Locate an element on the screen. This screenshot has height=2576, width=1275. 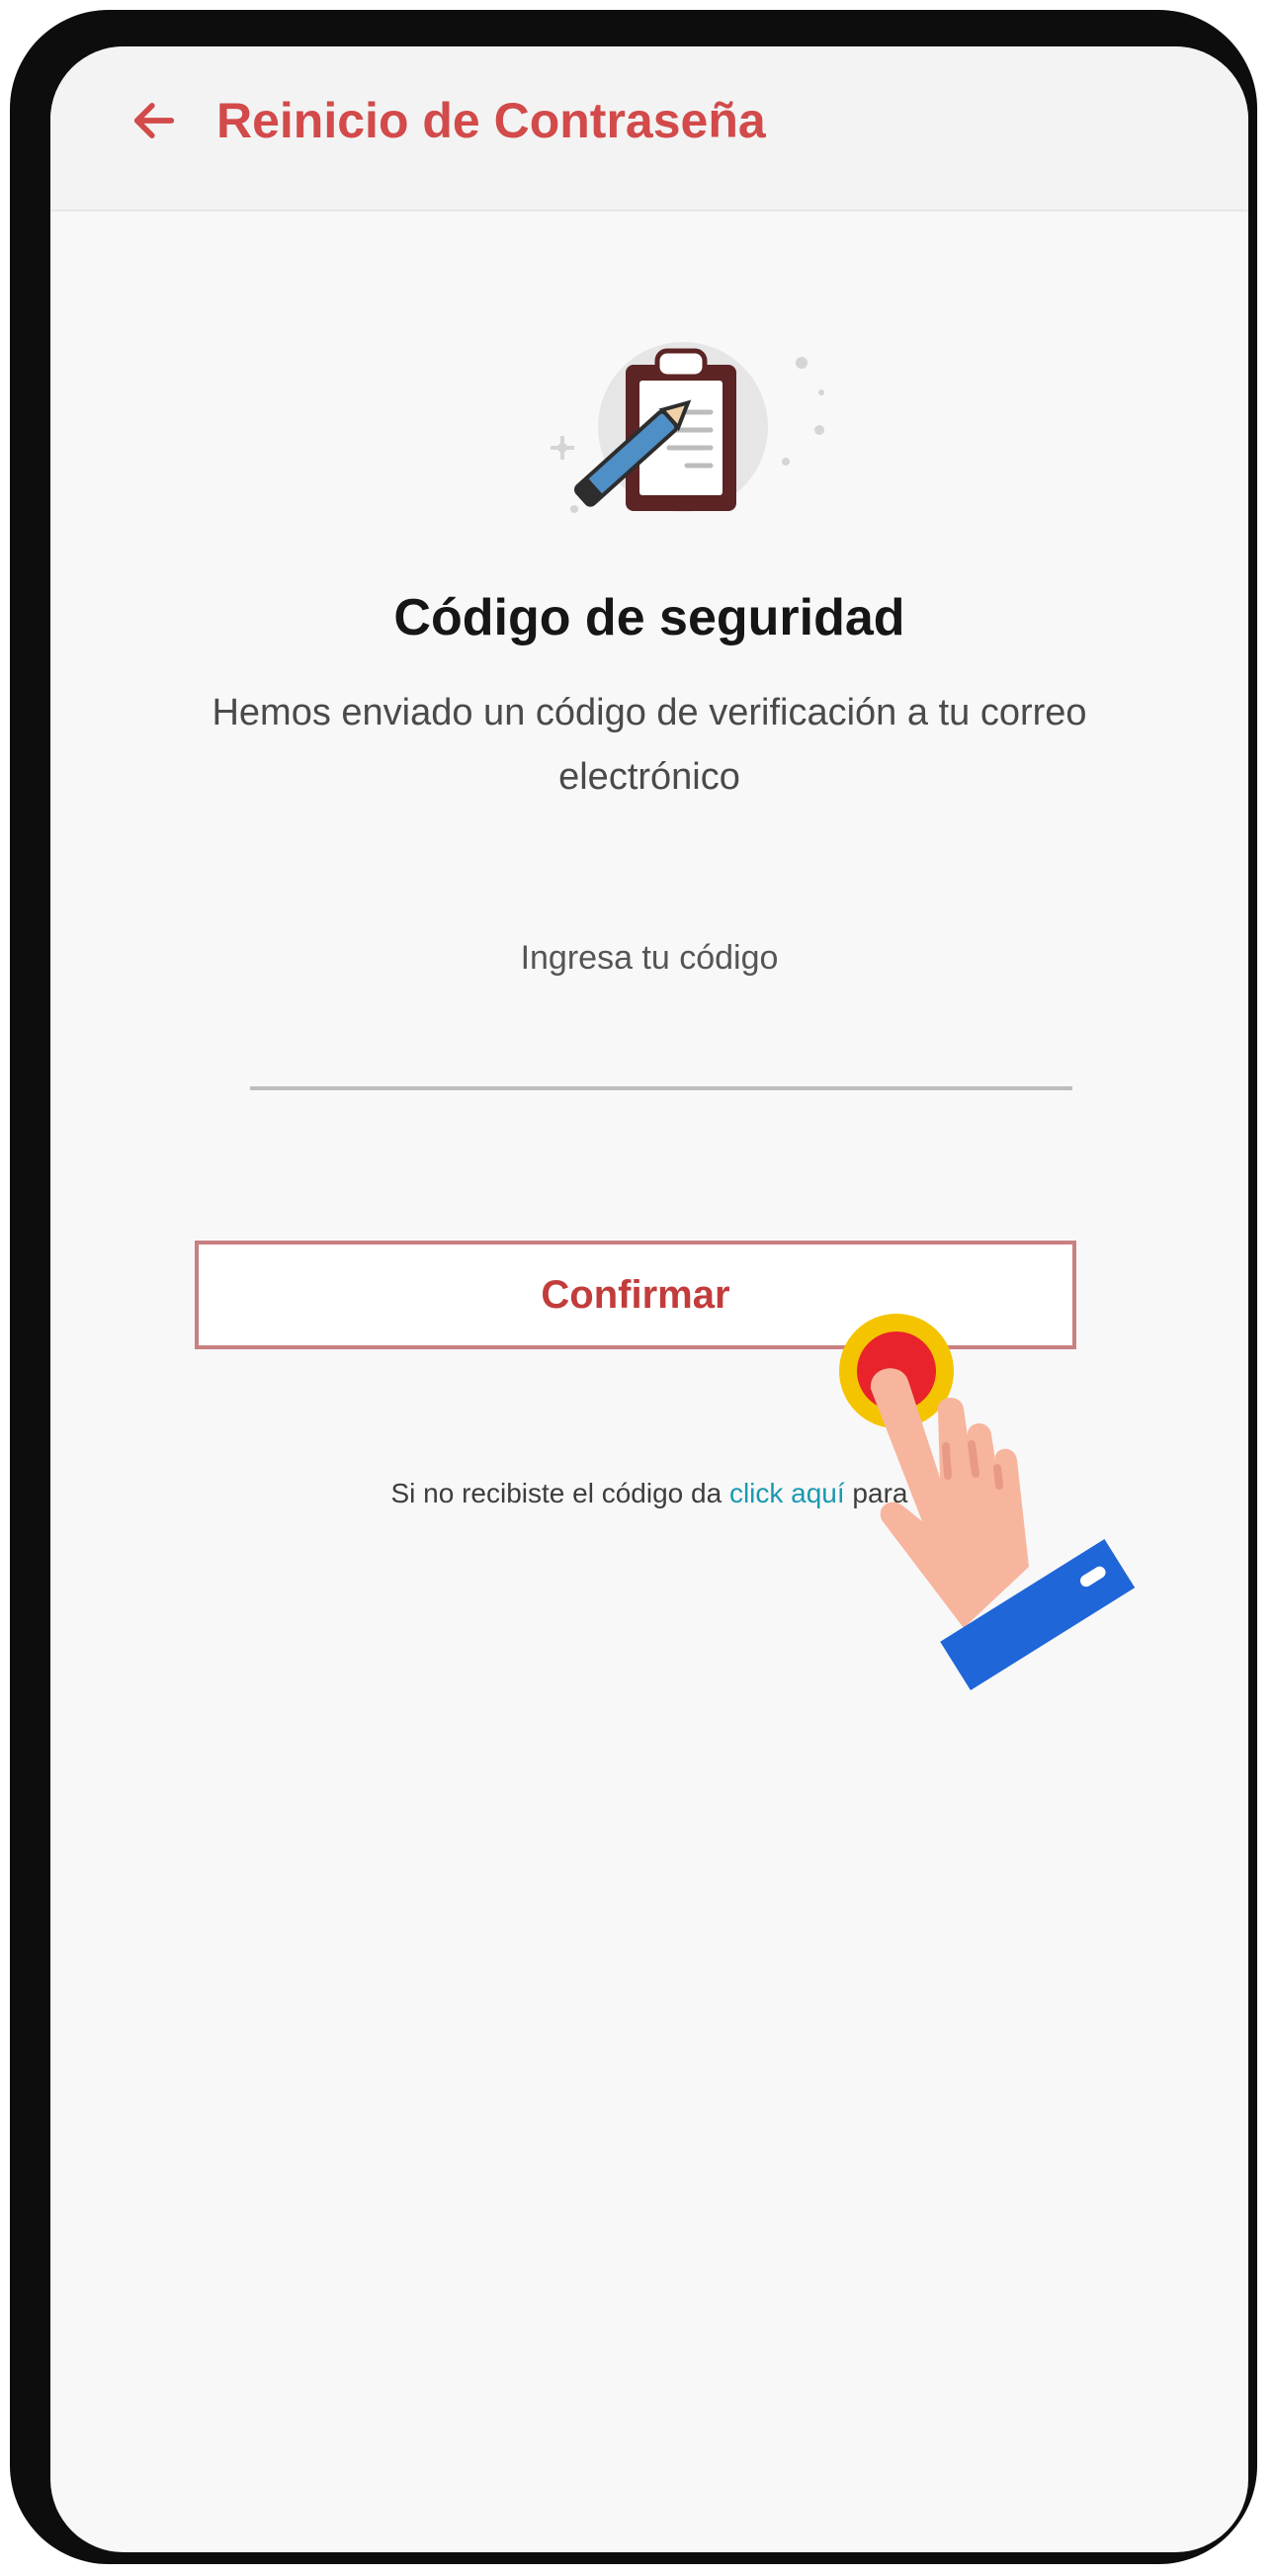
back-button is located at coordinates (154, 120).